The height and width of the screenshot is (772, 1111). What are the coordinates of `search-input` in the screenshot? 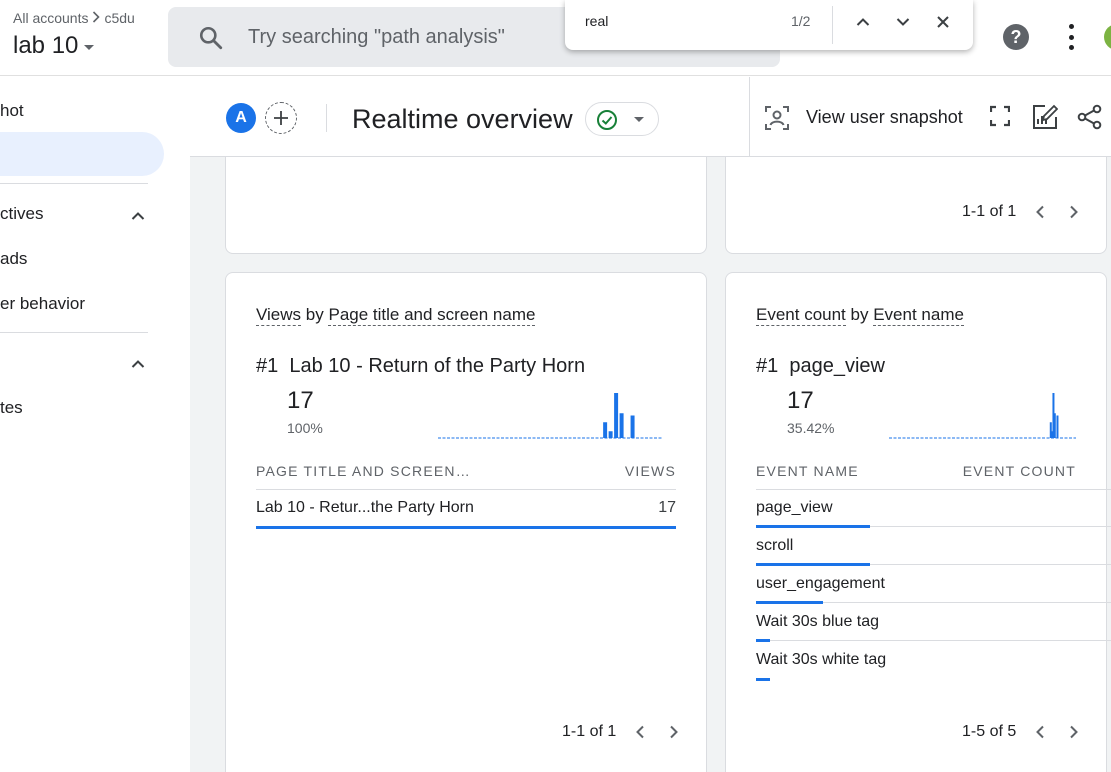 It's located at (398, 37).